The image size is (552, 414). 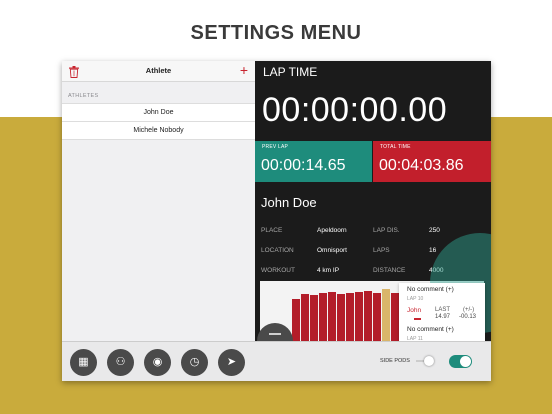 What do you see at coordinates (328, 270) in the screenshot?
I see `workout-value: 4 km IP` at bounding box center [328, 270].